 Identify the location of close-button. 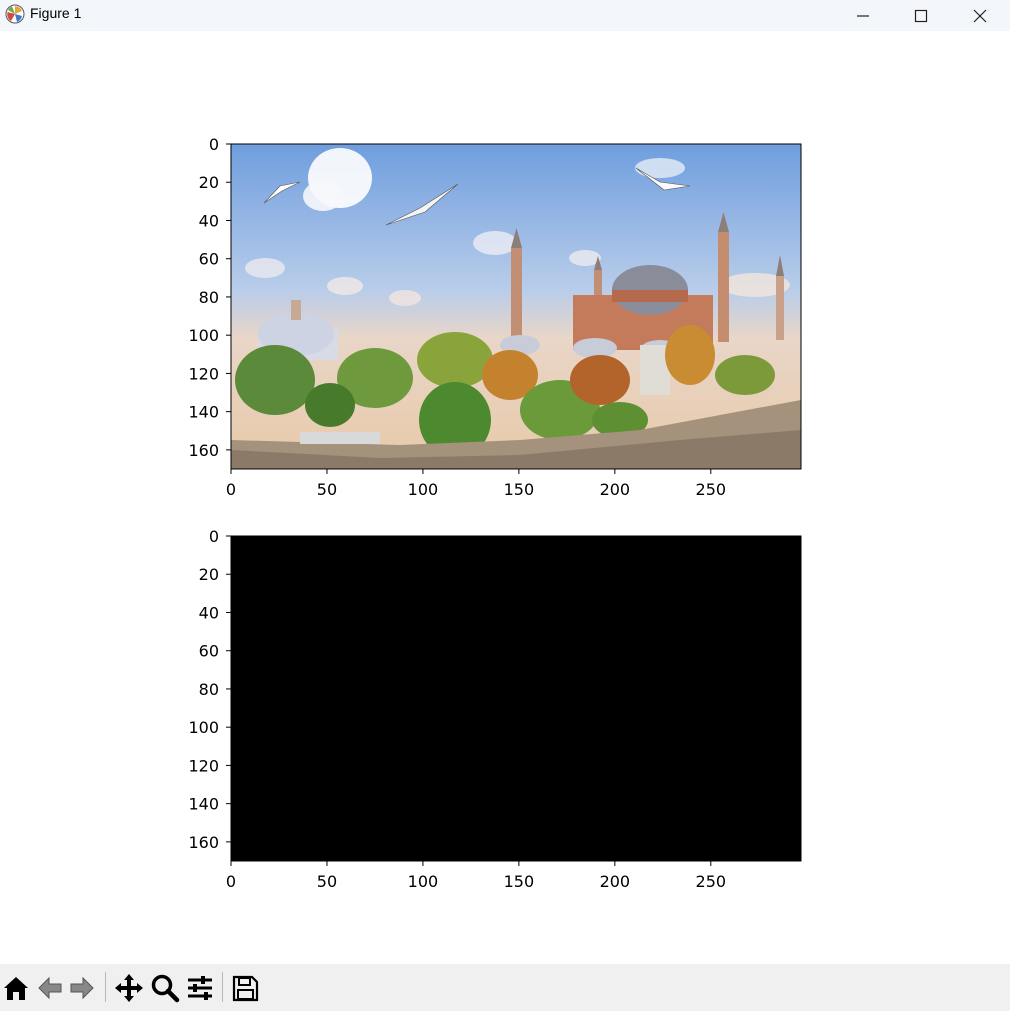
(980, 15).